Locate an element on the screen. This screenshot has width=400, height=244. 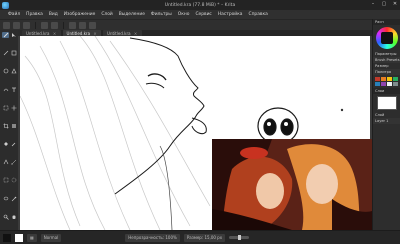
menu-settings: Настройка is located at coordinates (230, 14).